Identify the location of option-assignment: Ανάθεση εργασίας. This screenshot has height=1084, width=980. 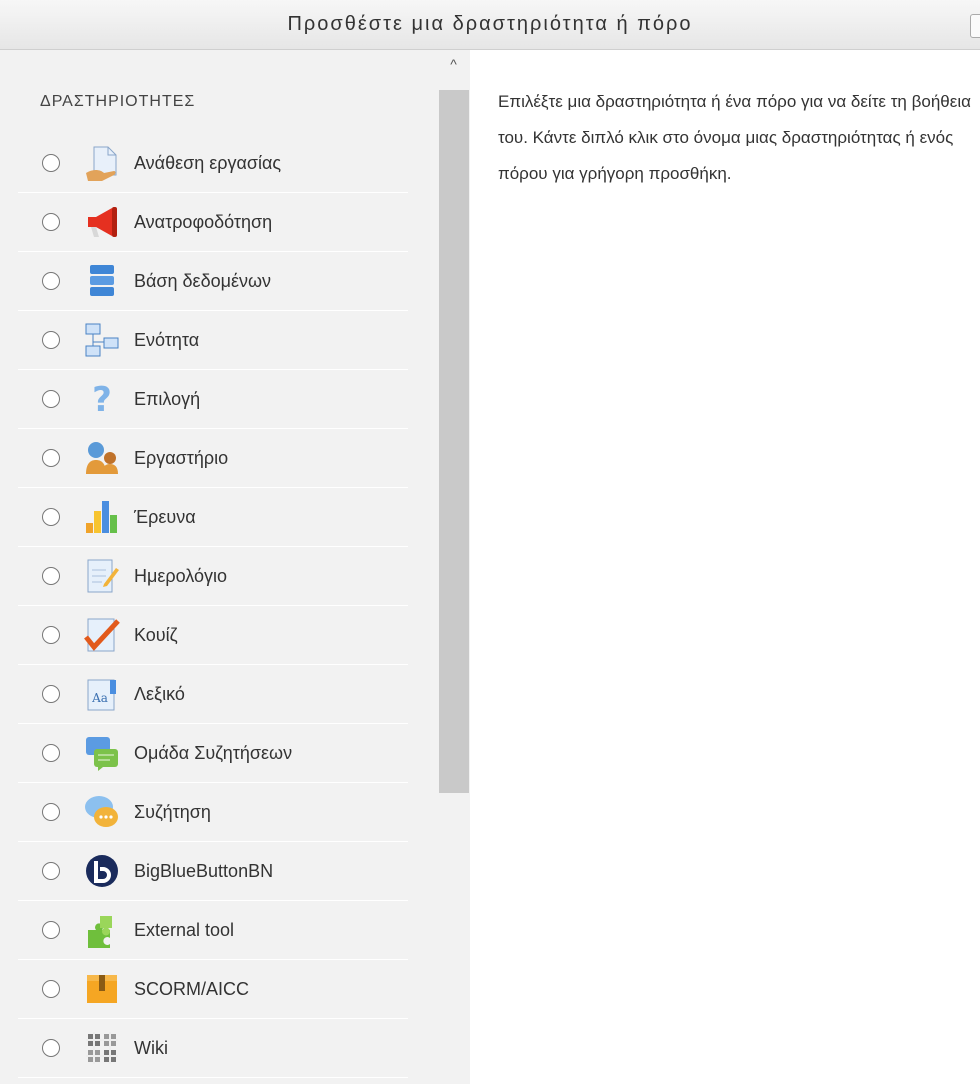
(213, 163).